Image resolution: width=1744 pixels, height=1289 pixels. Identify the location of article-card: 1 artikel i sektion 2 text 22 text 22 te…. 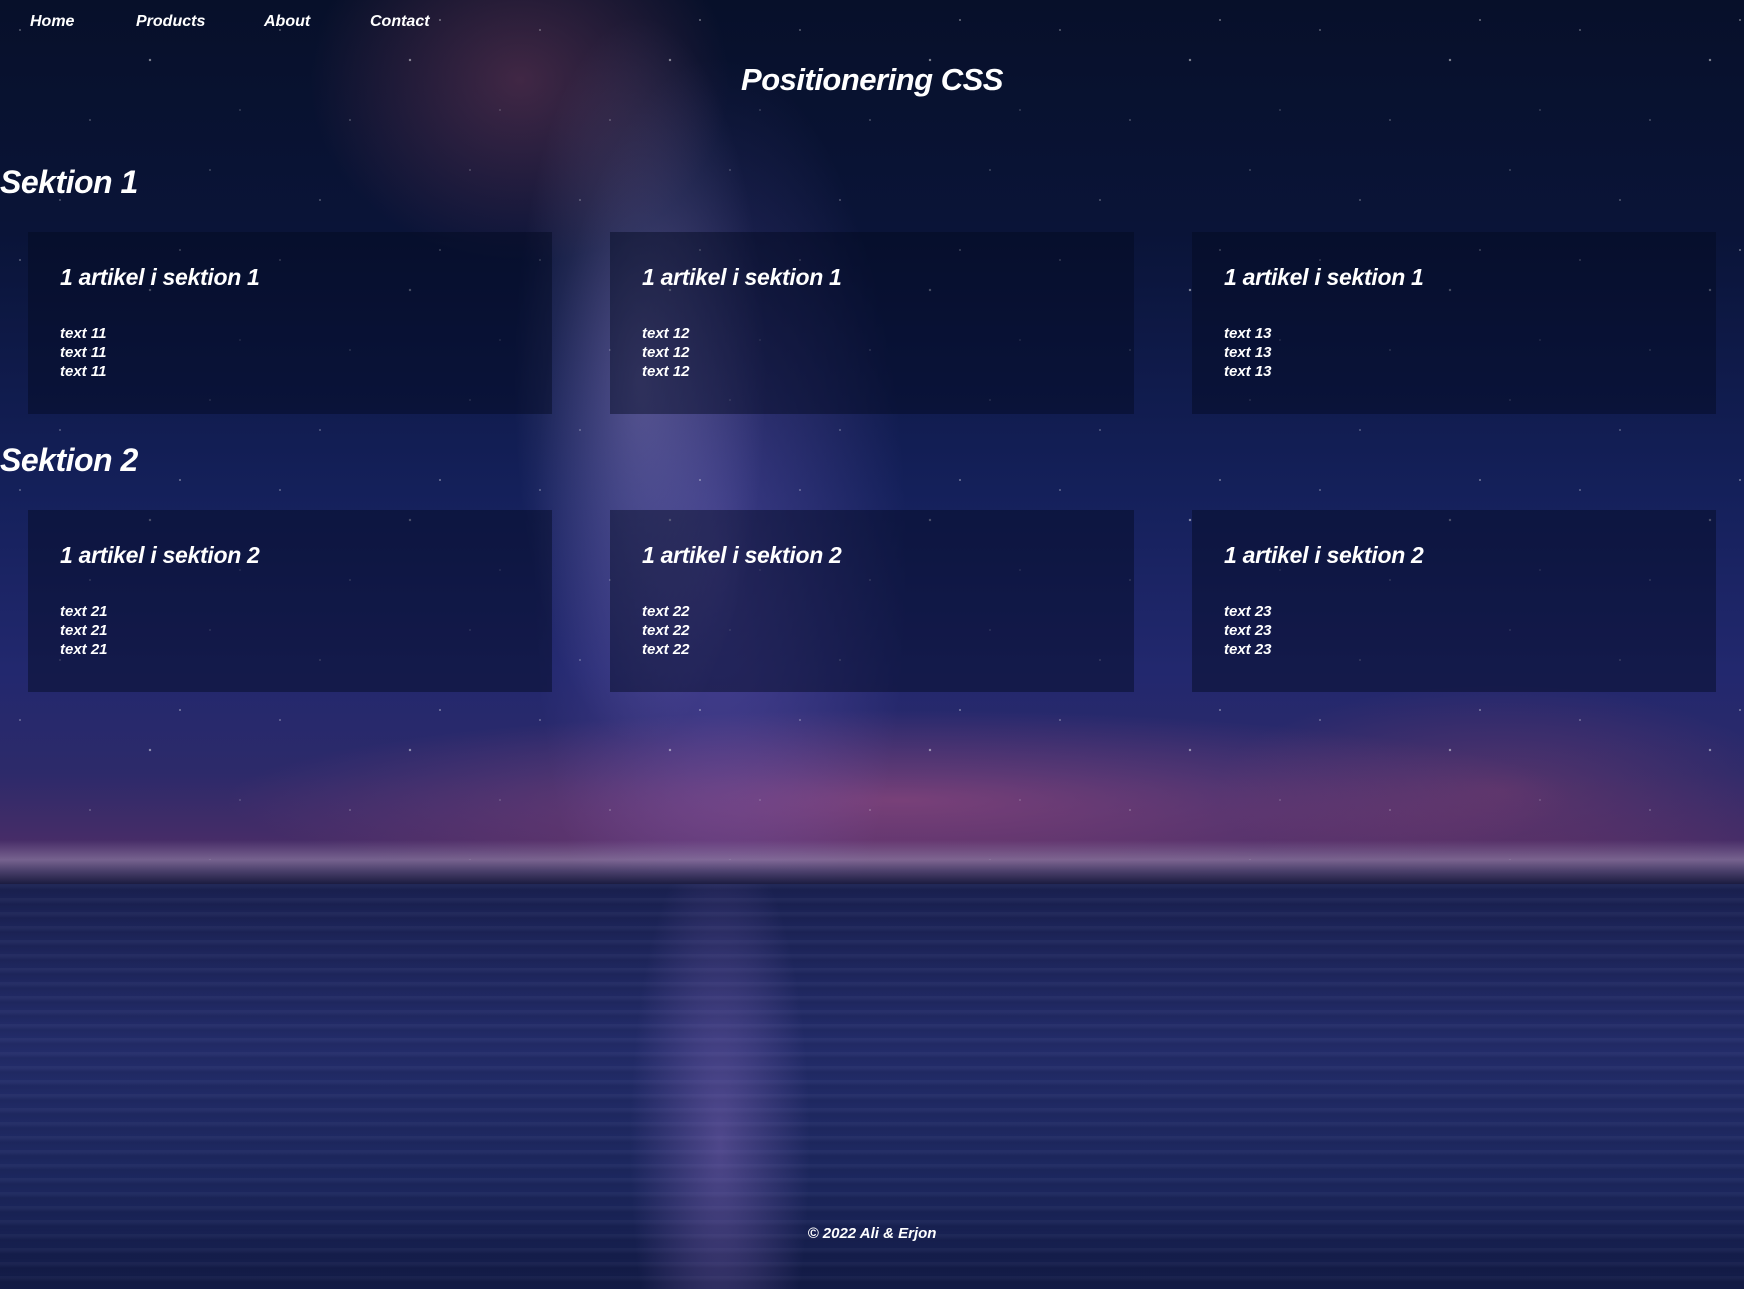
(872, 601).